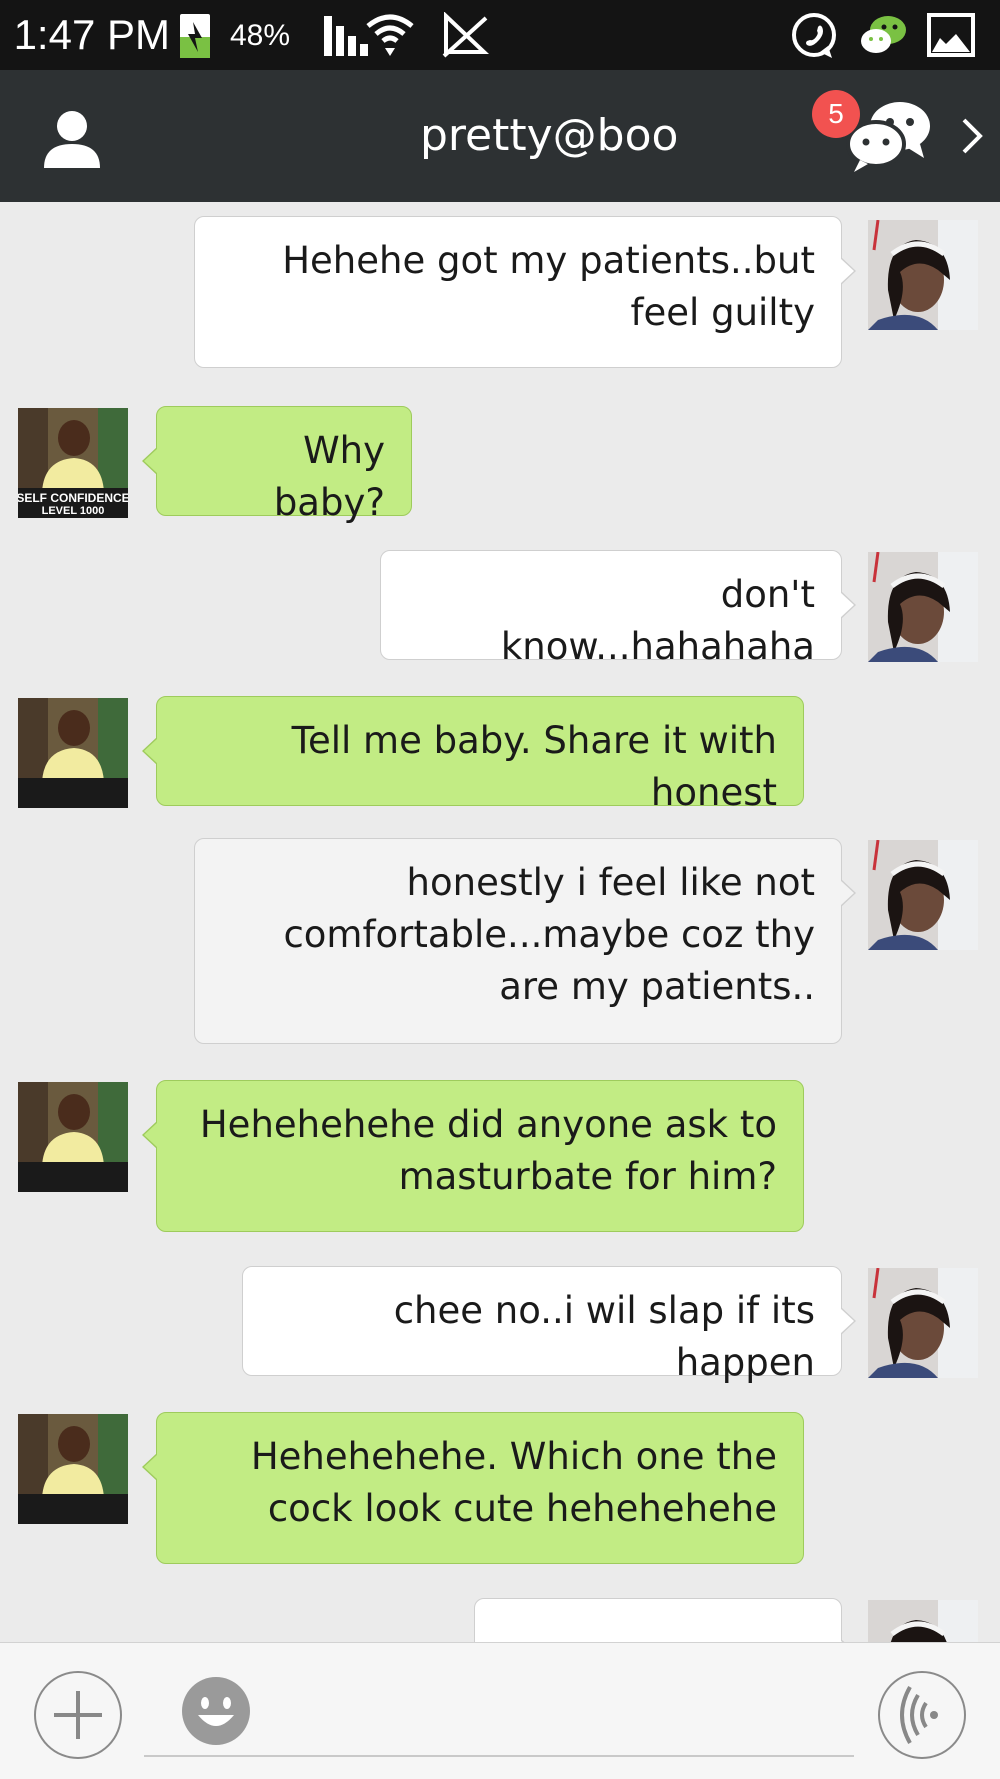 This screenshot has width=1000, height=1779. What do you see at coordinates (657, 620) in the screenshot?
I see `message-text: don't know...hahahaha` at bounding box center [657, 620].